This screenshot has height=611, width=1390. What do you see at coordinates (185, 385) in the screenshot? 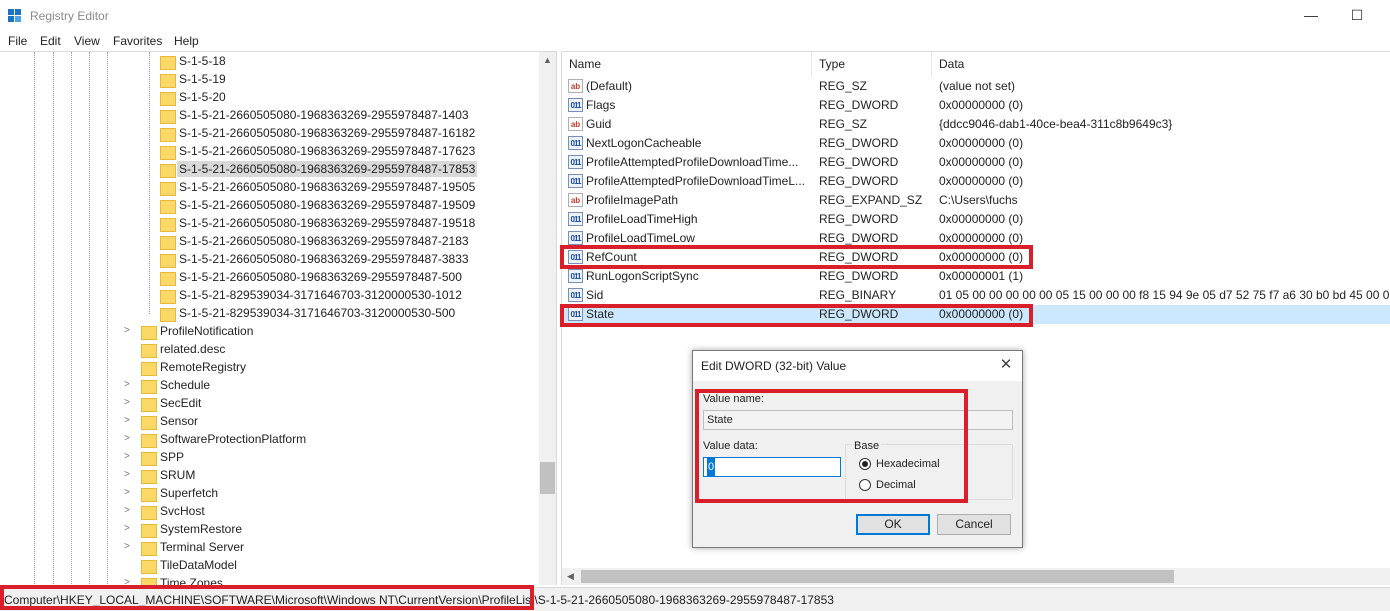
I see `tree-item-label: Schedule` at bounding box center [185, 385].